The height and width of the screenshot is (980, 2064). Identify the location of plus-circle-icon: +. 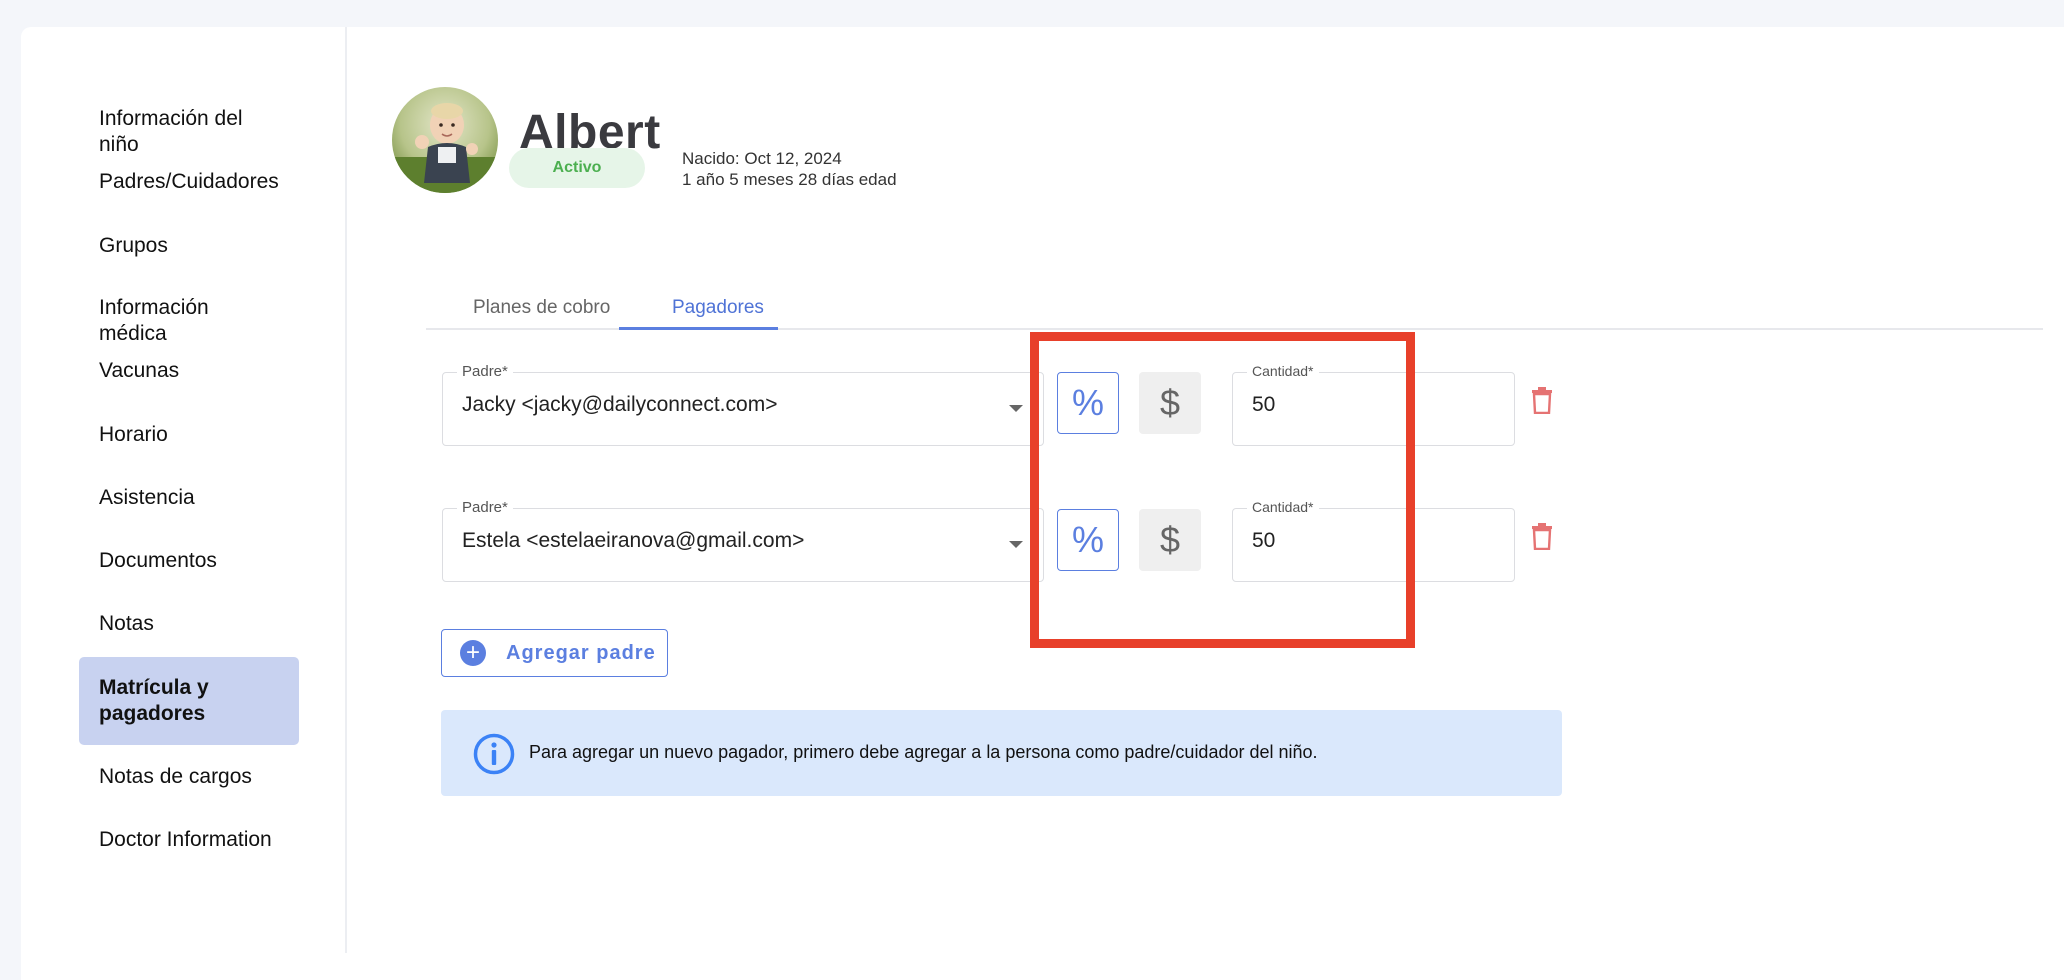
(473, 653).